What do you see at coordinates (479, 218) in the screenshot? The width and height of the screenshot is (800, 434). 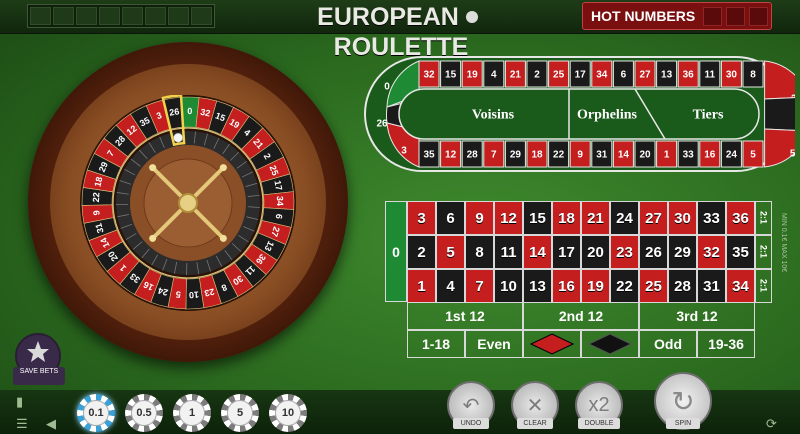 I see `number-cell: 9` at bounding box center [479, 218].